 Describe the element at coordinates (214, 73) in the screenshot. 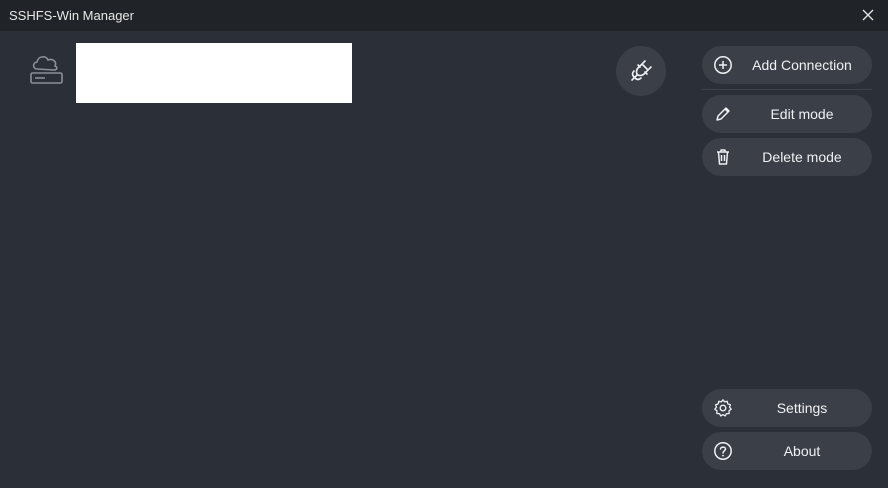

I see `connection-name` at that location.